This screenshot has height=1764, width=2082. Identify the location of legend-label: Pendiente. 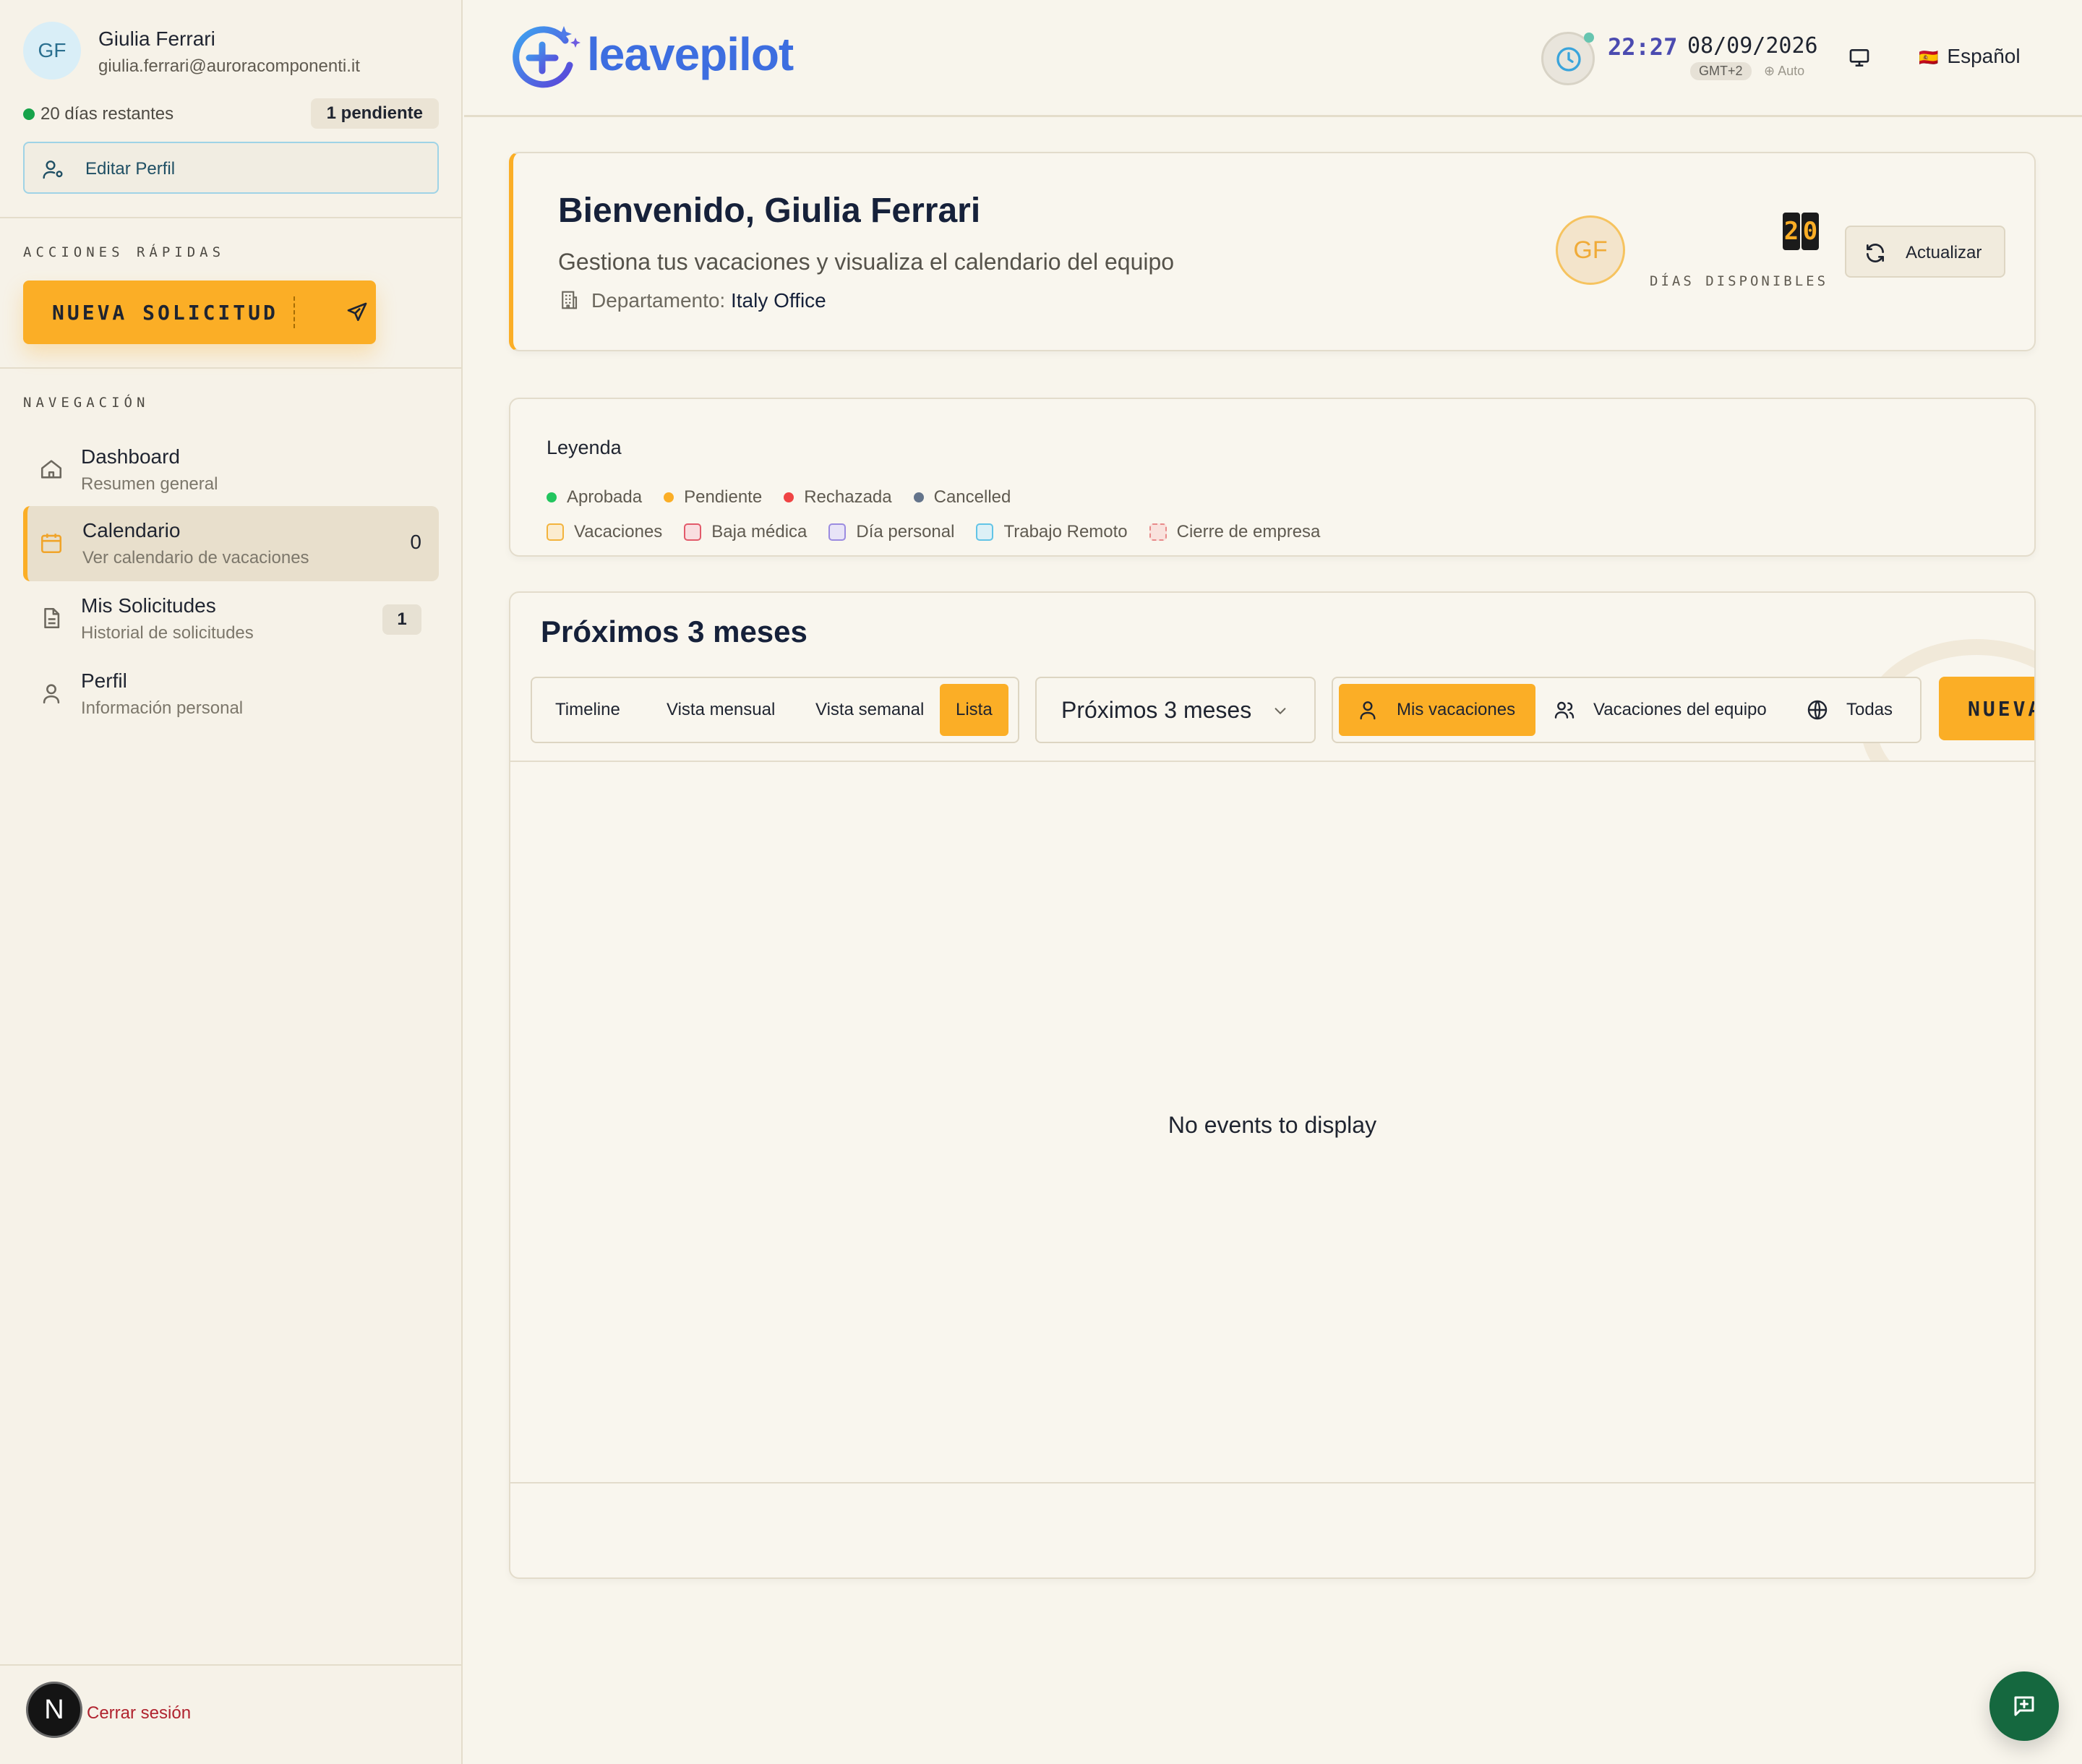
(723, 497).